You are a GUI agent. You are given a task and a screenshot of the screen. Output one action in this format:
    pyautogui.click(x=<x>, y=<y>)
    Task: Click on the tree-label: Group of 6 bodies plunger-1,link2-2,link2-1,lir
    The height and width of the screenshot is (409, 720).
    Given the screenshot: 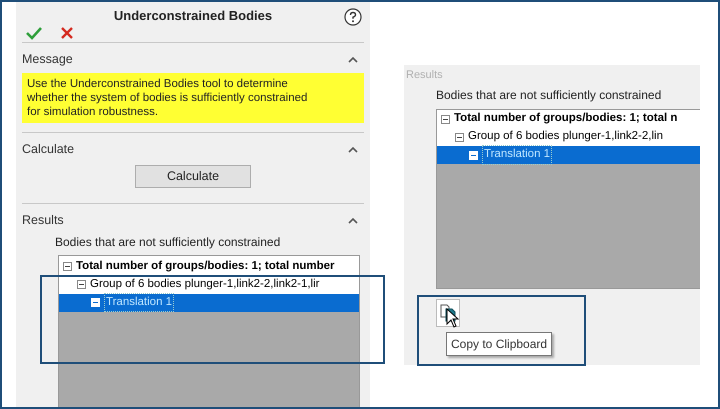 What is the action you would take?
    pyautogui.click(x=205, y=284)
    